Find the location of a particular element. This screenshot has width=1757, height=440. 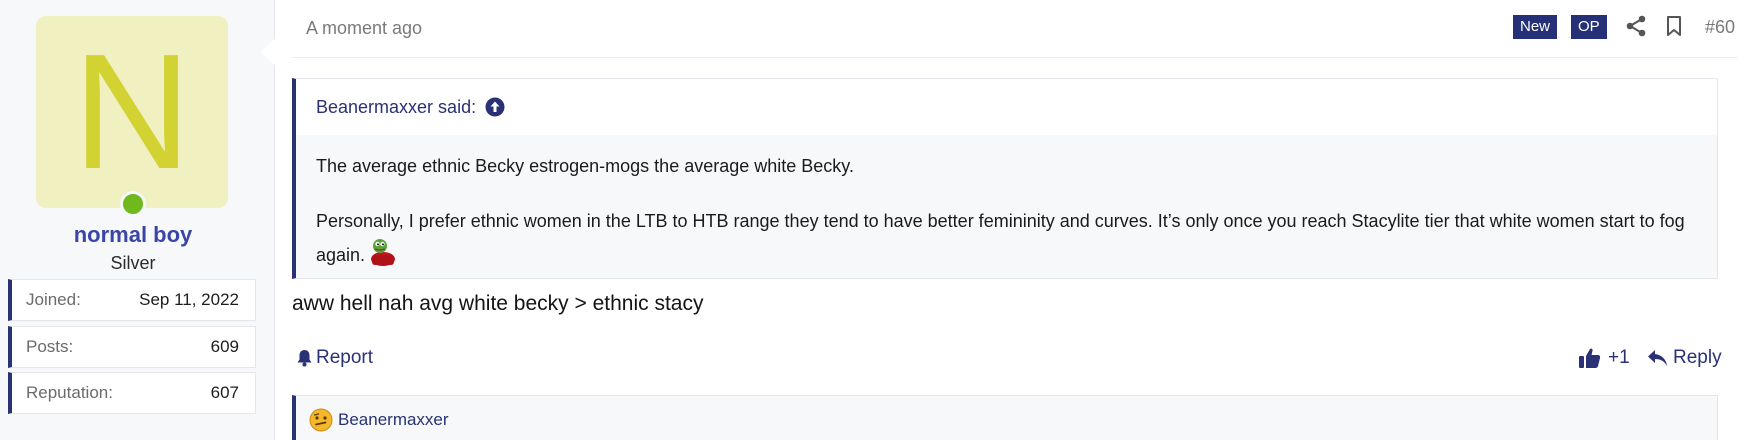

stat-posts: Posts: 609 is located at coordinates (132, 347).